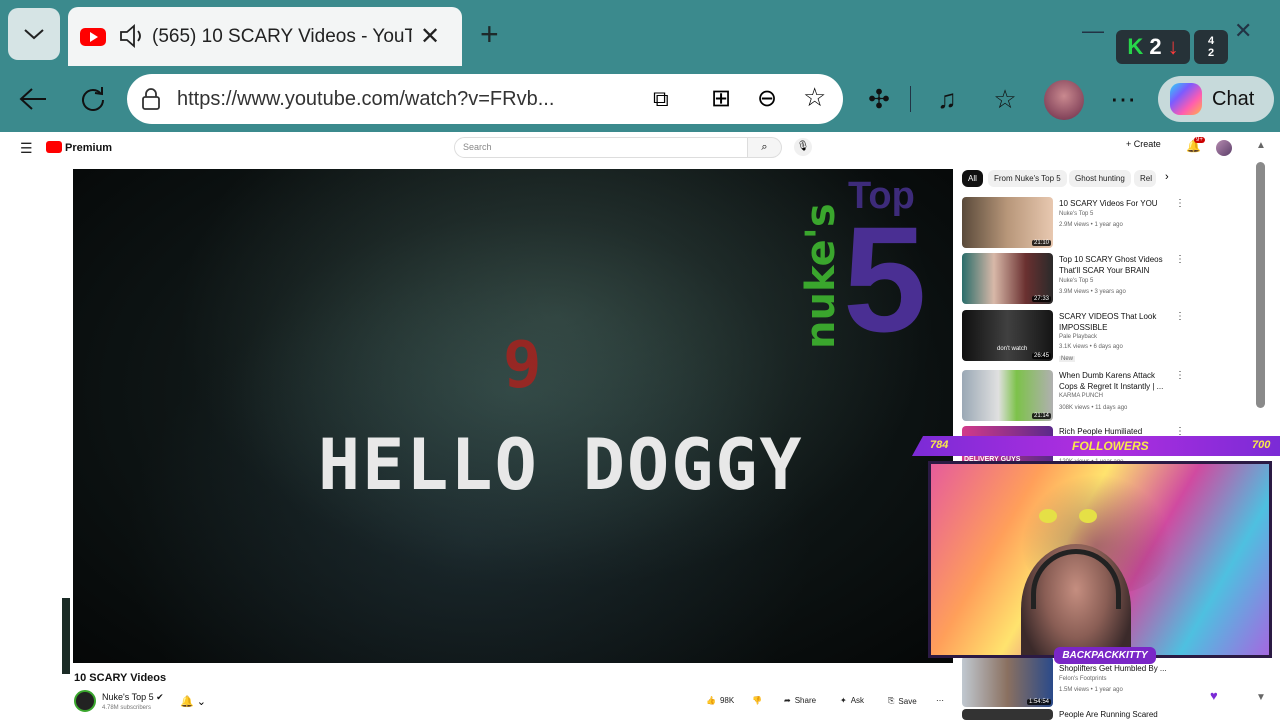  What do you see at coordinates (601, 147) in the screenshot?
I see `search-input: Search` at bounding box center [601, 147].